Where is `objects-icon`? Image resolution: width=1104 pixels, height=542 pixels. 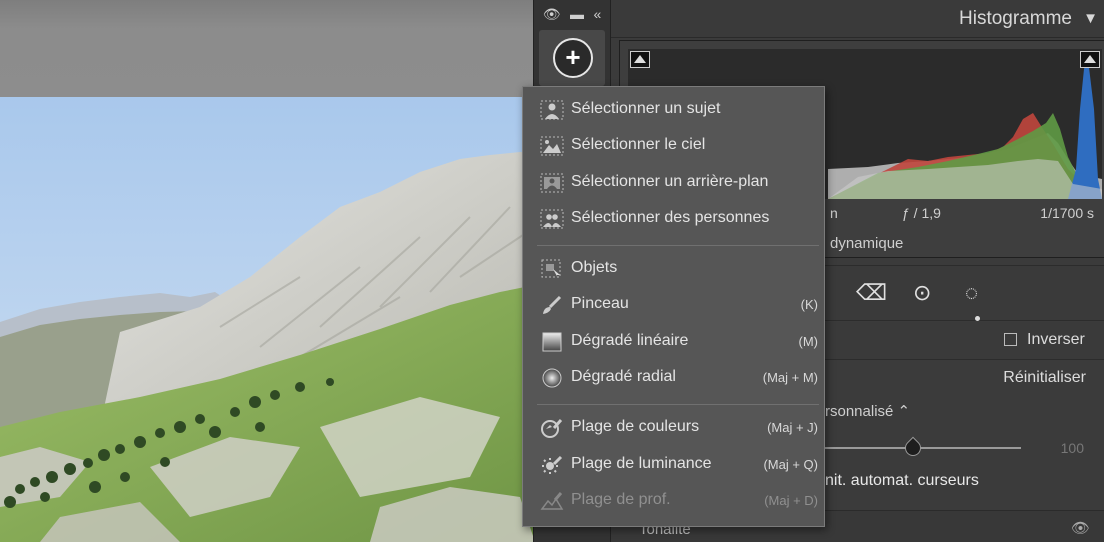
objects-icon is located at coordinates (552, 269).